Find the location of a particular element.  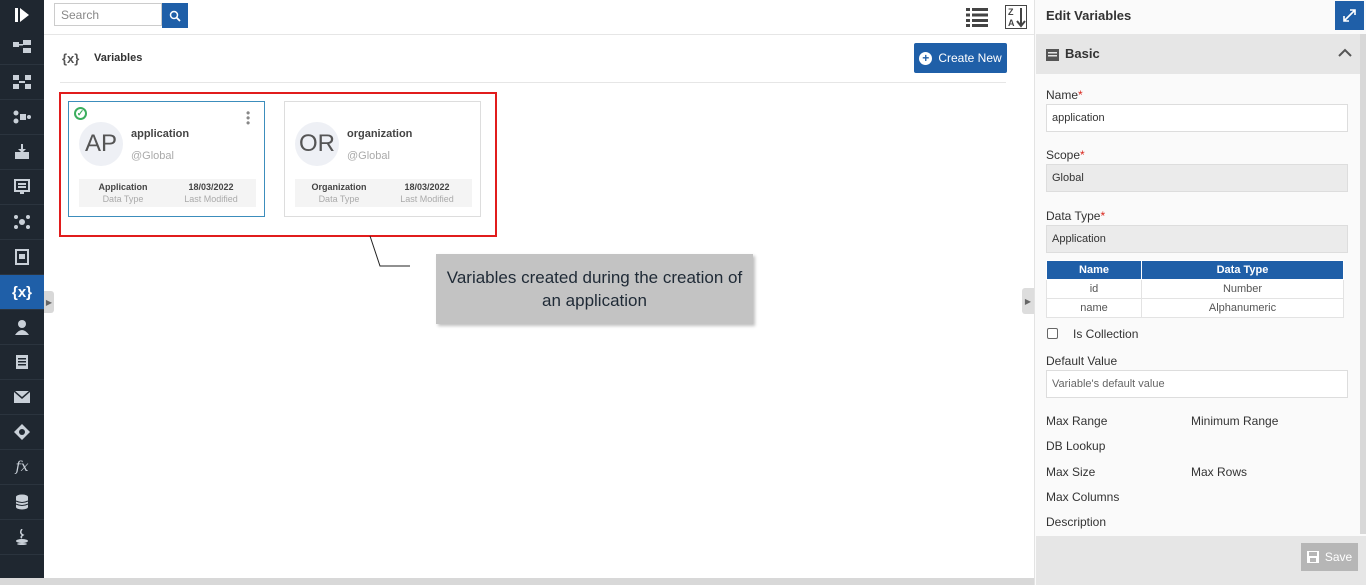

callout-leader-line is located at coordinates (389, 251).